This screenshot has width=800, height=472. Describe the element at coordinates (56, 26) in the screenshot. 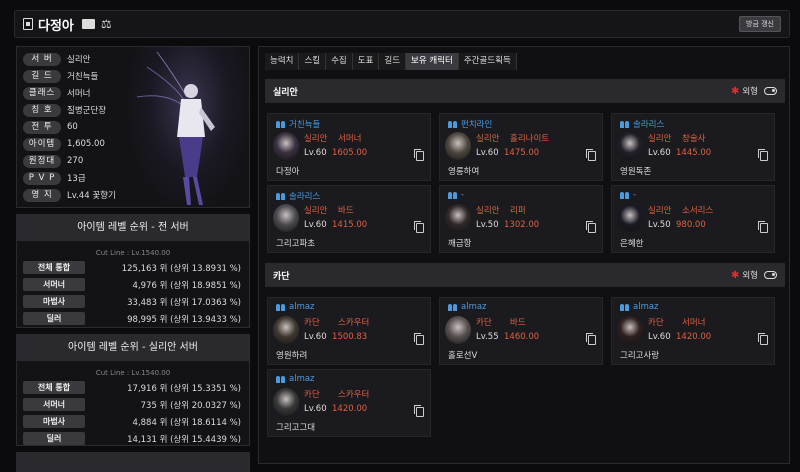

I see `character-name: 다정아` at that location.